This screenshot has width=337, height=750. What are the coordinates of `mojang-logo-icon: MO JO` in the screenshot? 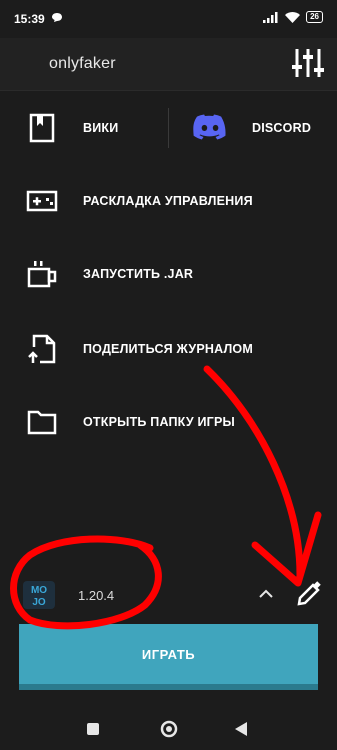 It's located at (39, 595).